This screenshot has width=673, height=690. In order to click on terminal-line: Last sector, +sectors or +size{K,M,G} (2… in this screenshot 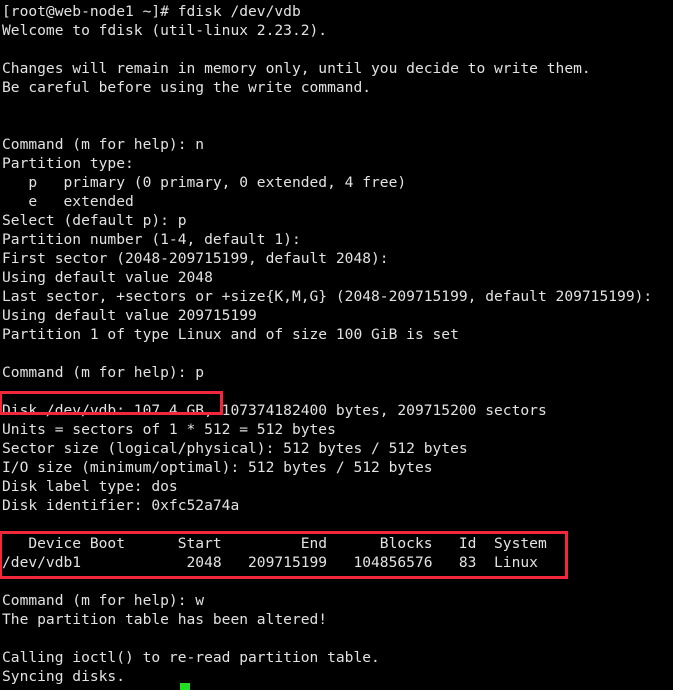, I will do `click(327, 296)`.